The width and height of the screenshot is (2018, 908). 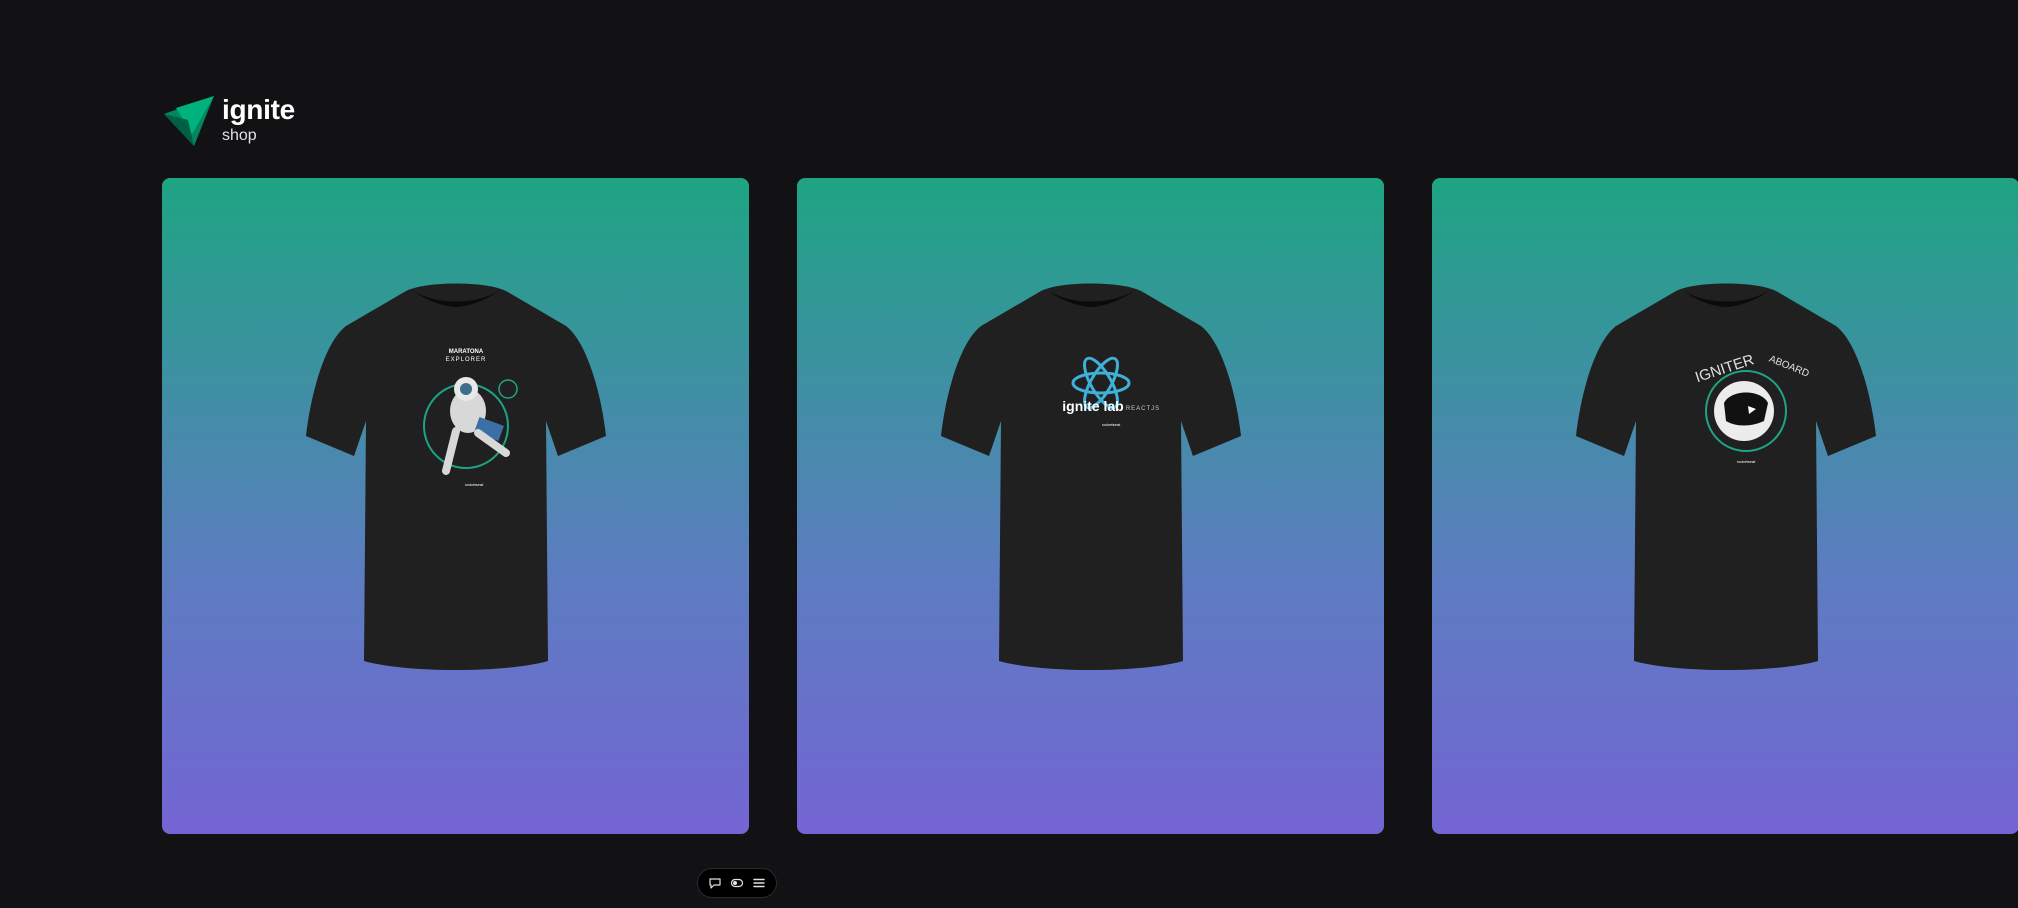 I want to click on logo-text: ignite shop, so click(x=258, y=120).